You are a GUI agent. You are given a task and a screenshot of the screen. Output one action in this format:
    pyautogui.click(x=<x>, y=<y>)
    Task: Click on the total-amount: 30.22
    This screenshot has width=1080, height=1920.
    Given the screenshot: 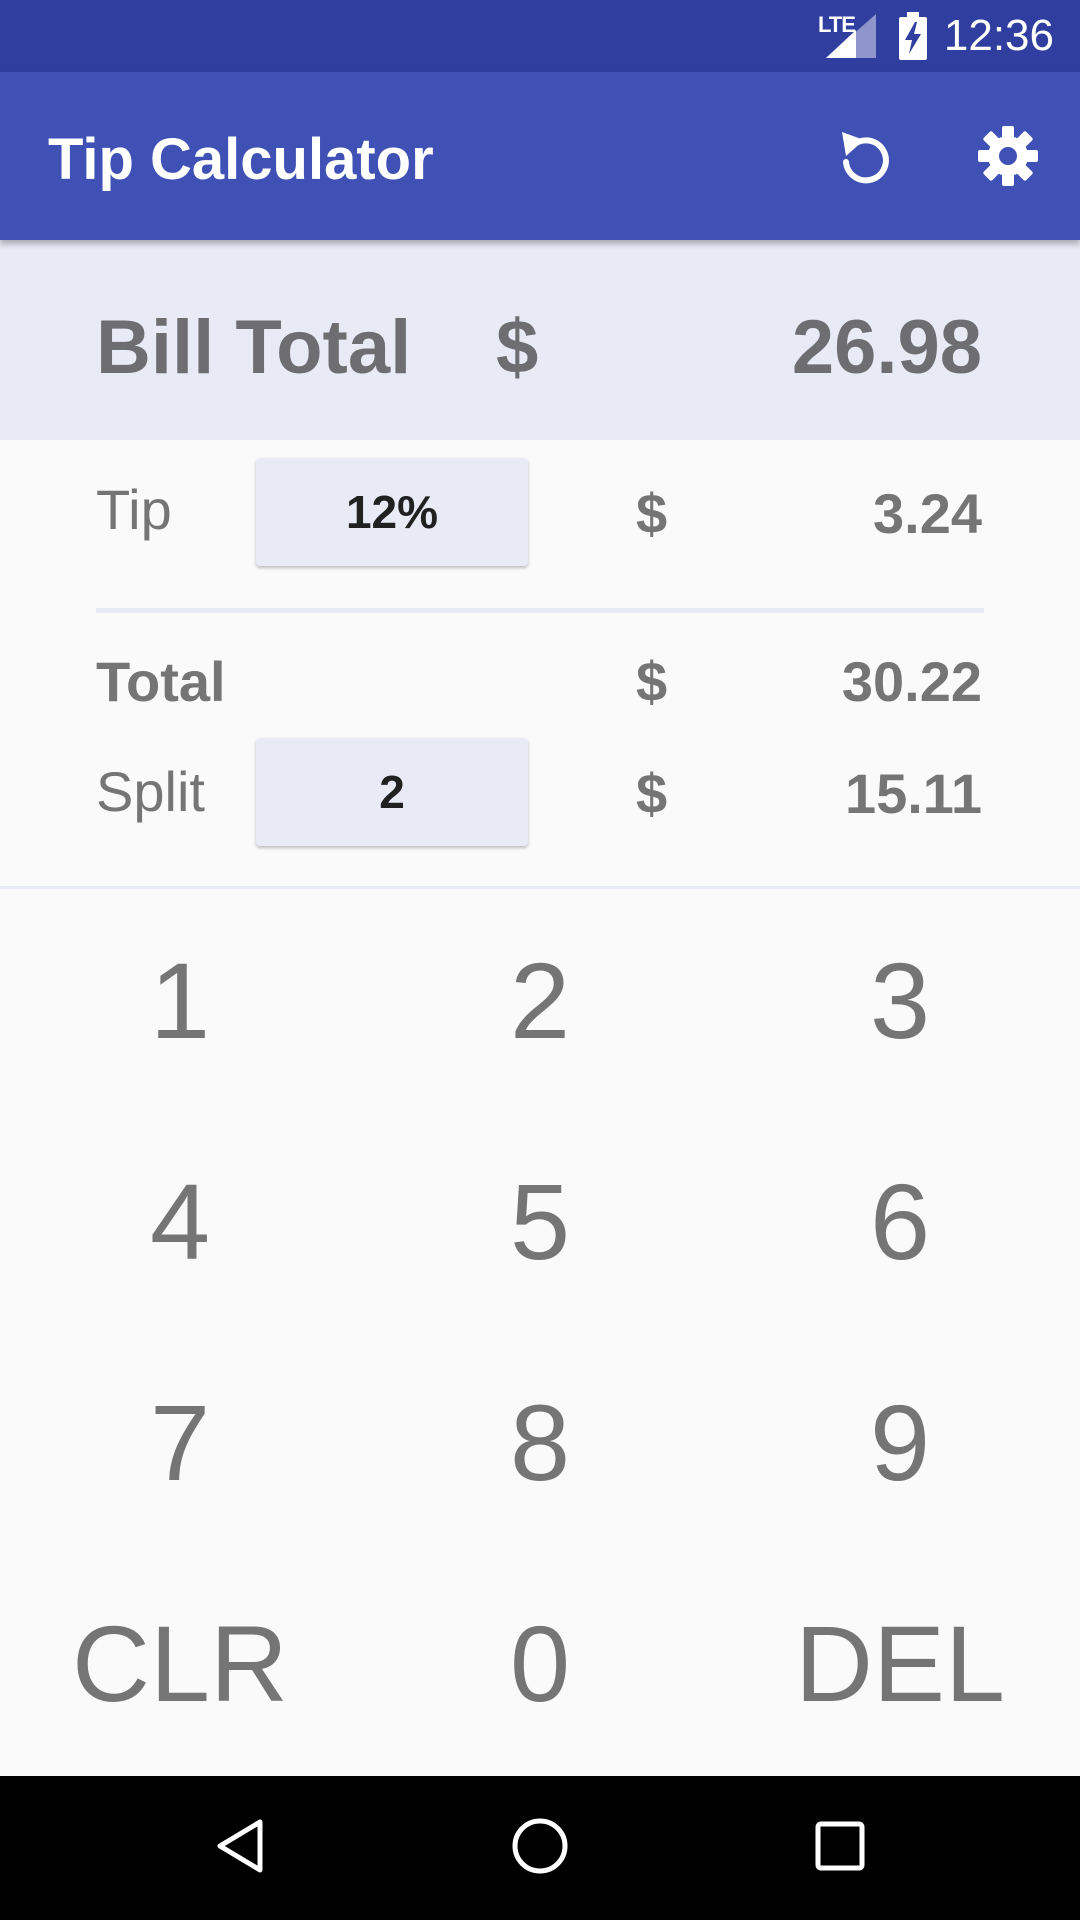 What is the action you would take?
    pyautogui.click(x=911, y=681)
    